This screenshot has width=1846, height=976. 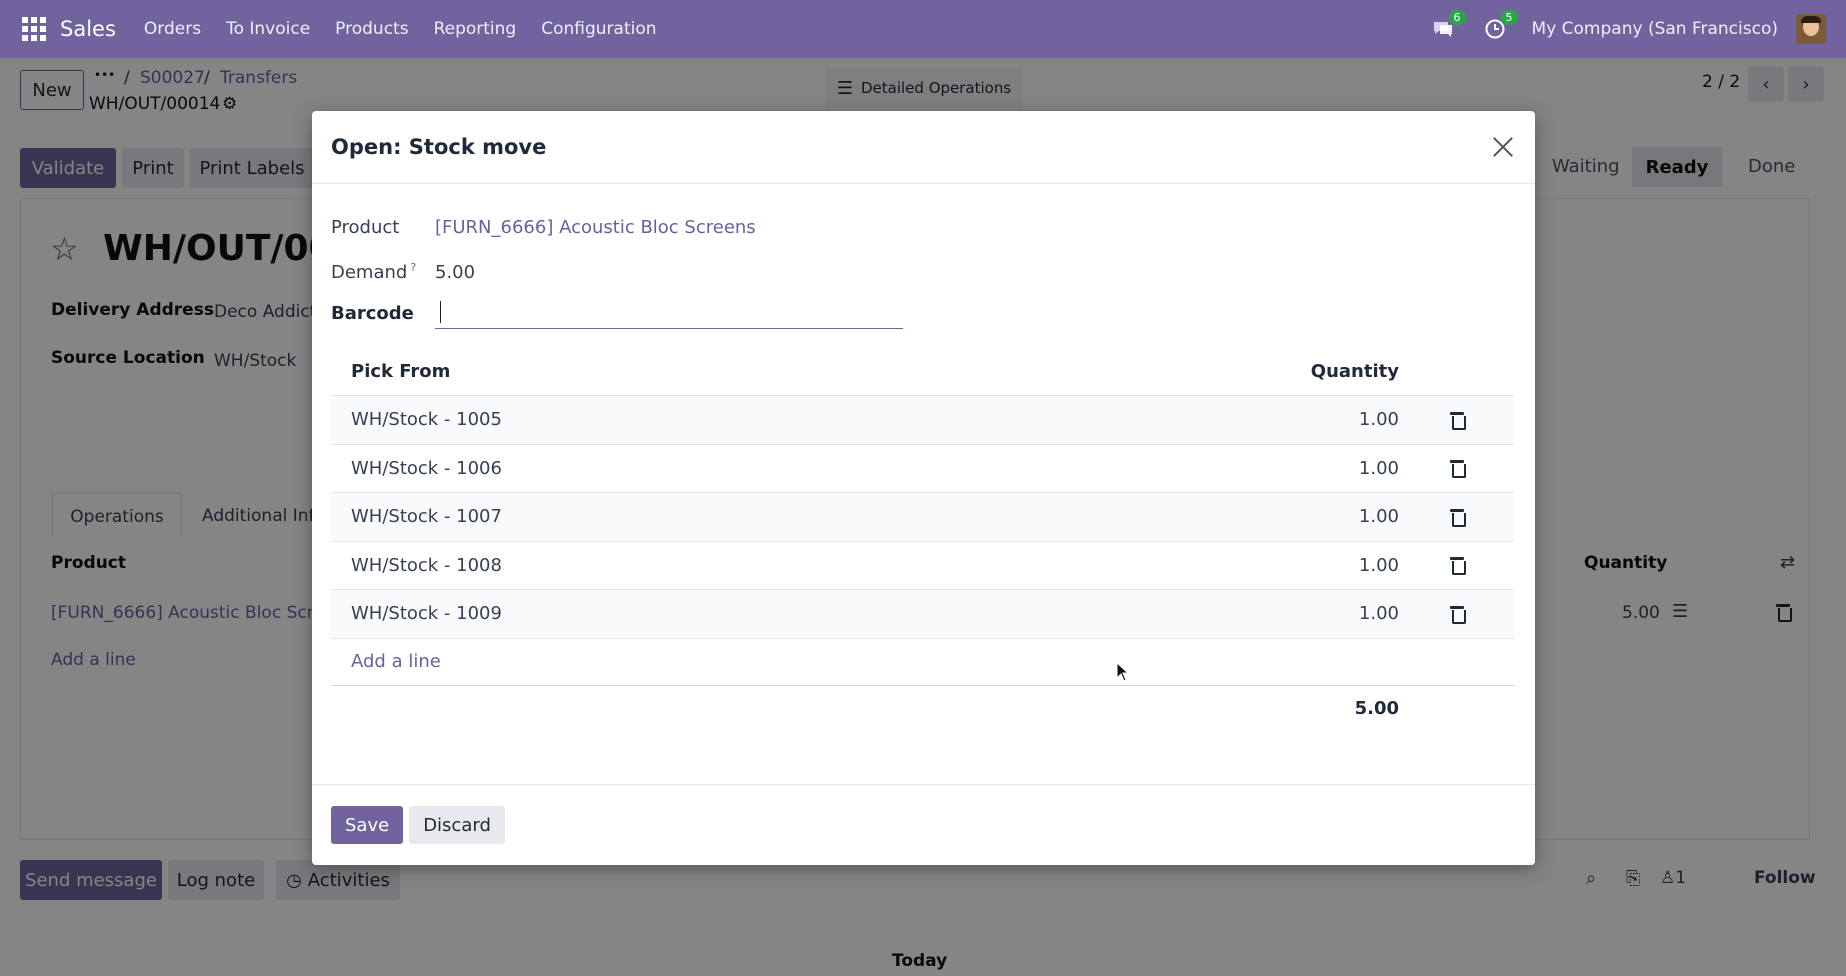 I want to click on menu-products: Products, so click(x=371, y=29).